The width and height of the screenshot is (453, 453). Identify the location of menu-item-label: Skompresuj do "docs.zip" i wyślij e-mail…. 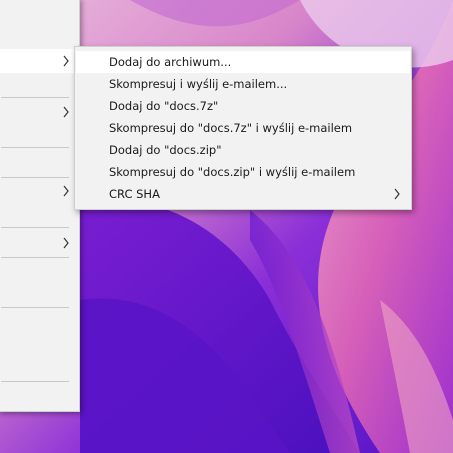
(232, 172).